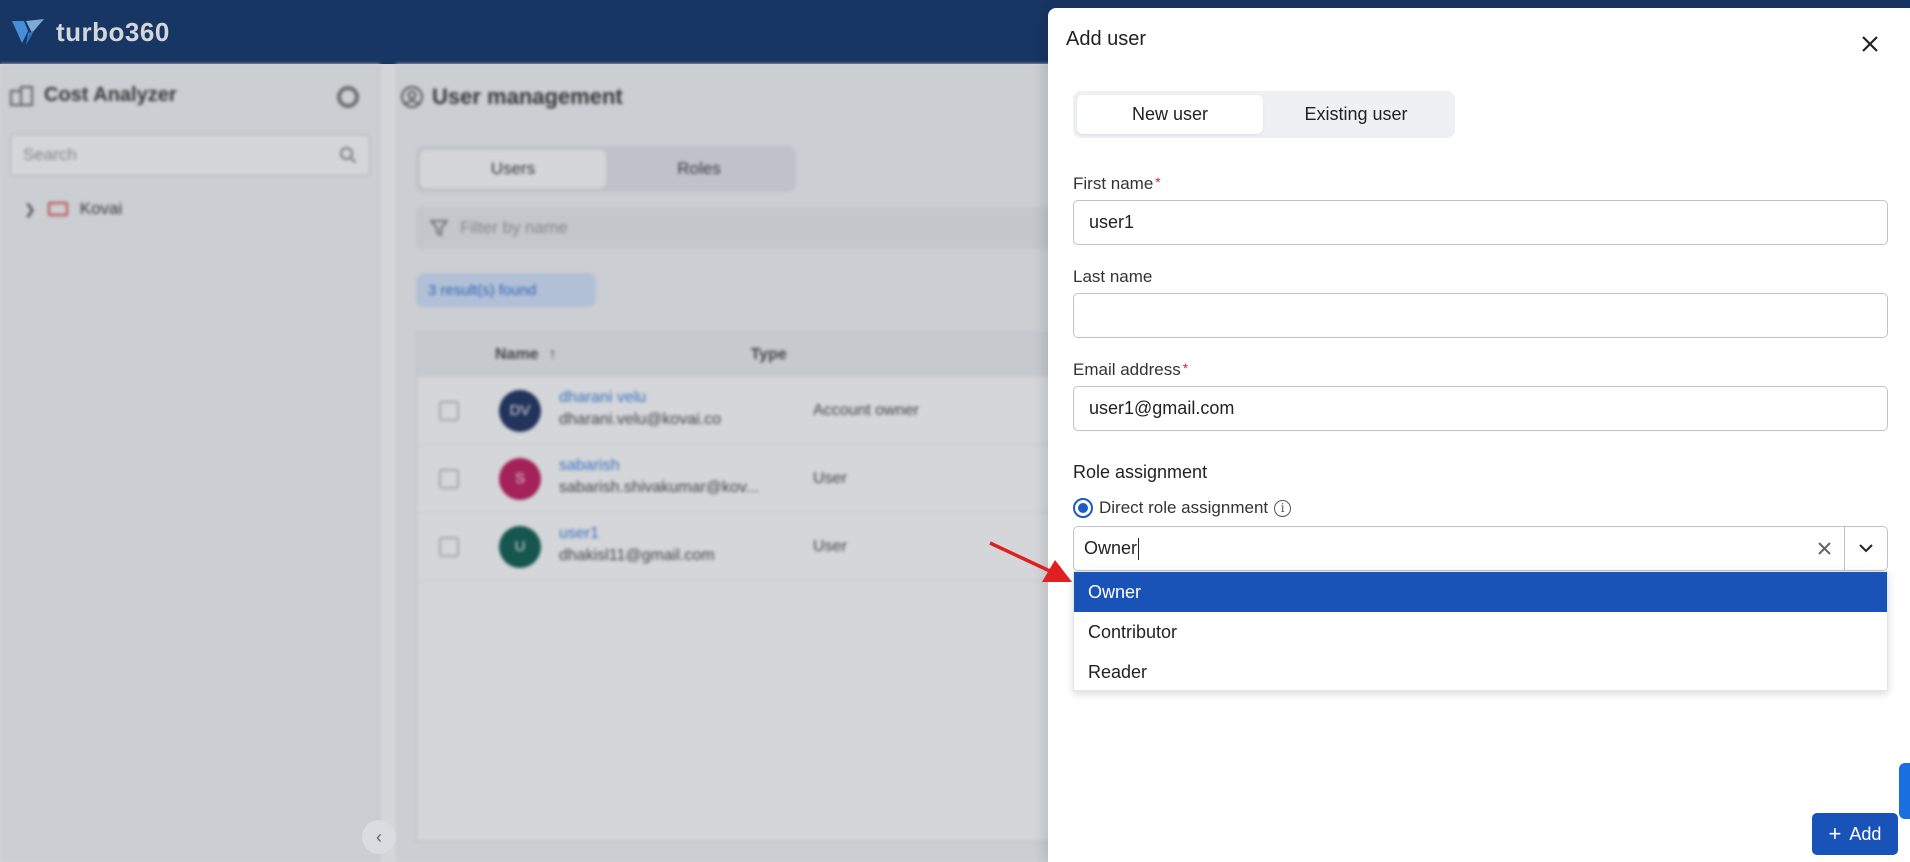 The image size is (1910, 862). I want to click on clear-icon, so click(1824, 548).